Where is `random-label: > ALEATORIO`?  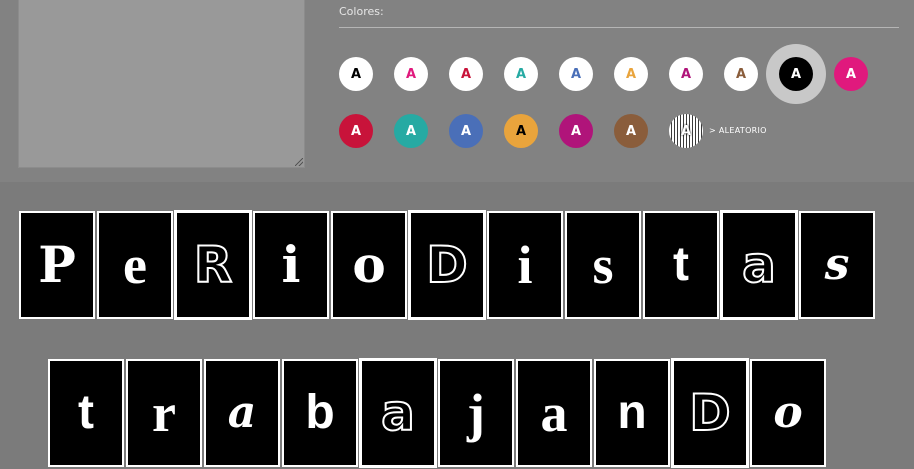
random-label: > ALEATORIO is located at coordinates (738, 130).